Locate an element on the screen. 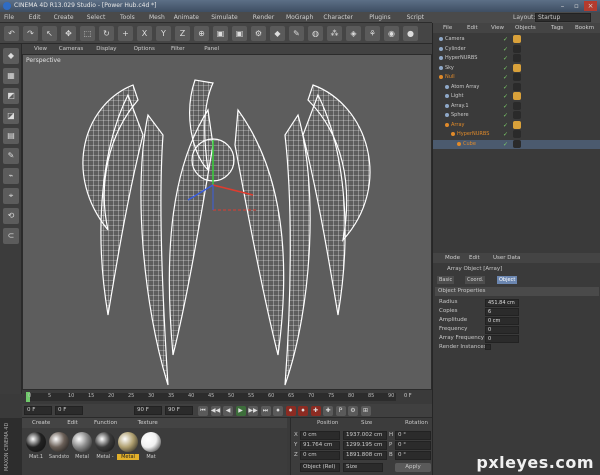 The width and height of the screenshot is (600, 475). y-axis-icon: Y is located at coordinates (163, 33).